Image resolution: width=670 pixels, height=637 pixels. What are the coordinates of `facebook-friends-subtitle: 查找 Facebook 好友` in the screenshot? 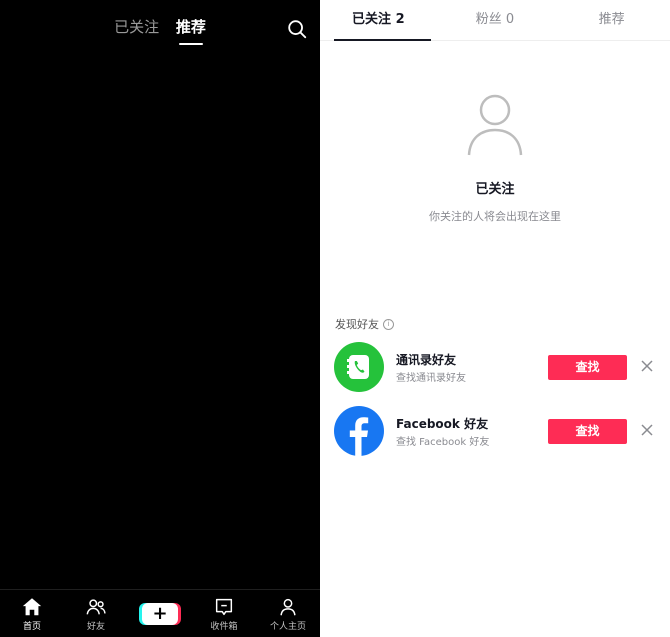 It's located at (443, 442).